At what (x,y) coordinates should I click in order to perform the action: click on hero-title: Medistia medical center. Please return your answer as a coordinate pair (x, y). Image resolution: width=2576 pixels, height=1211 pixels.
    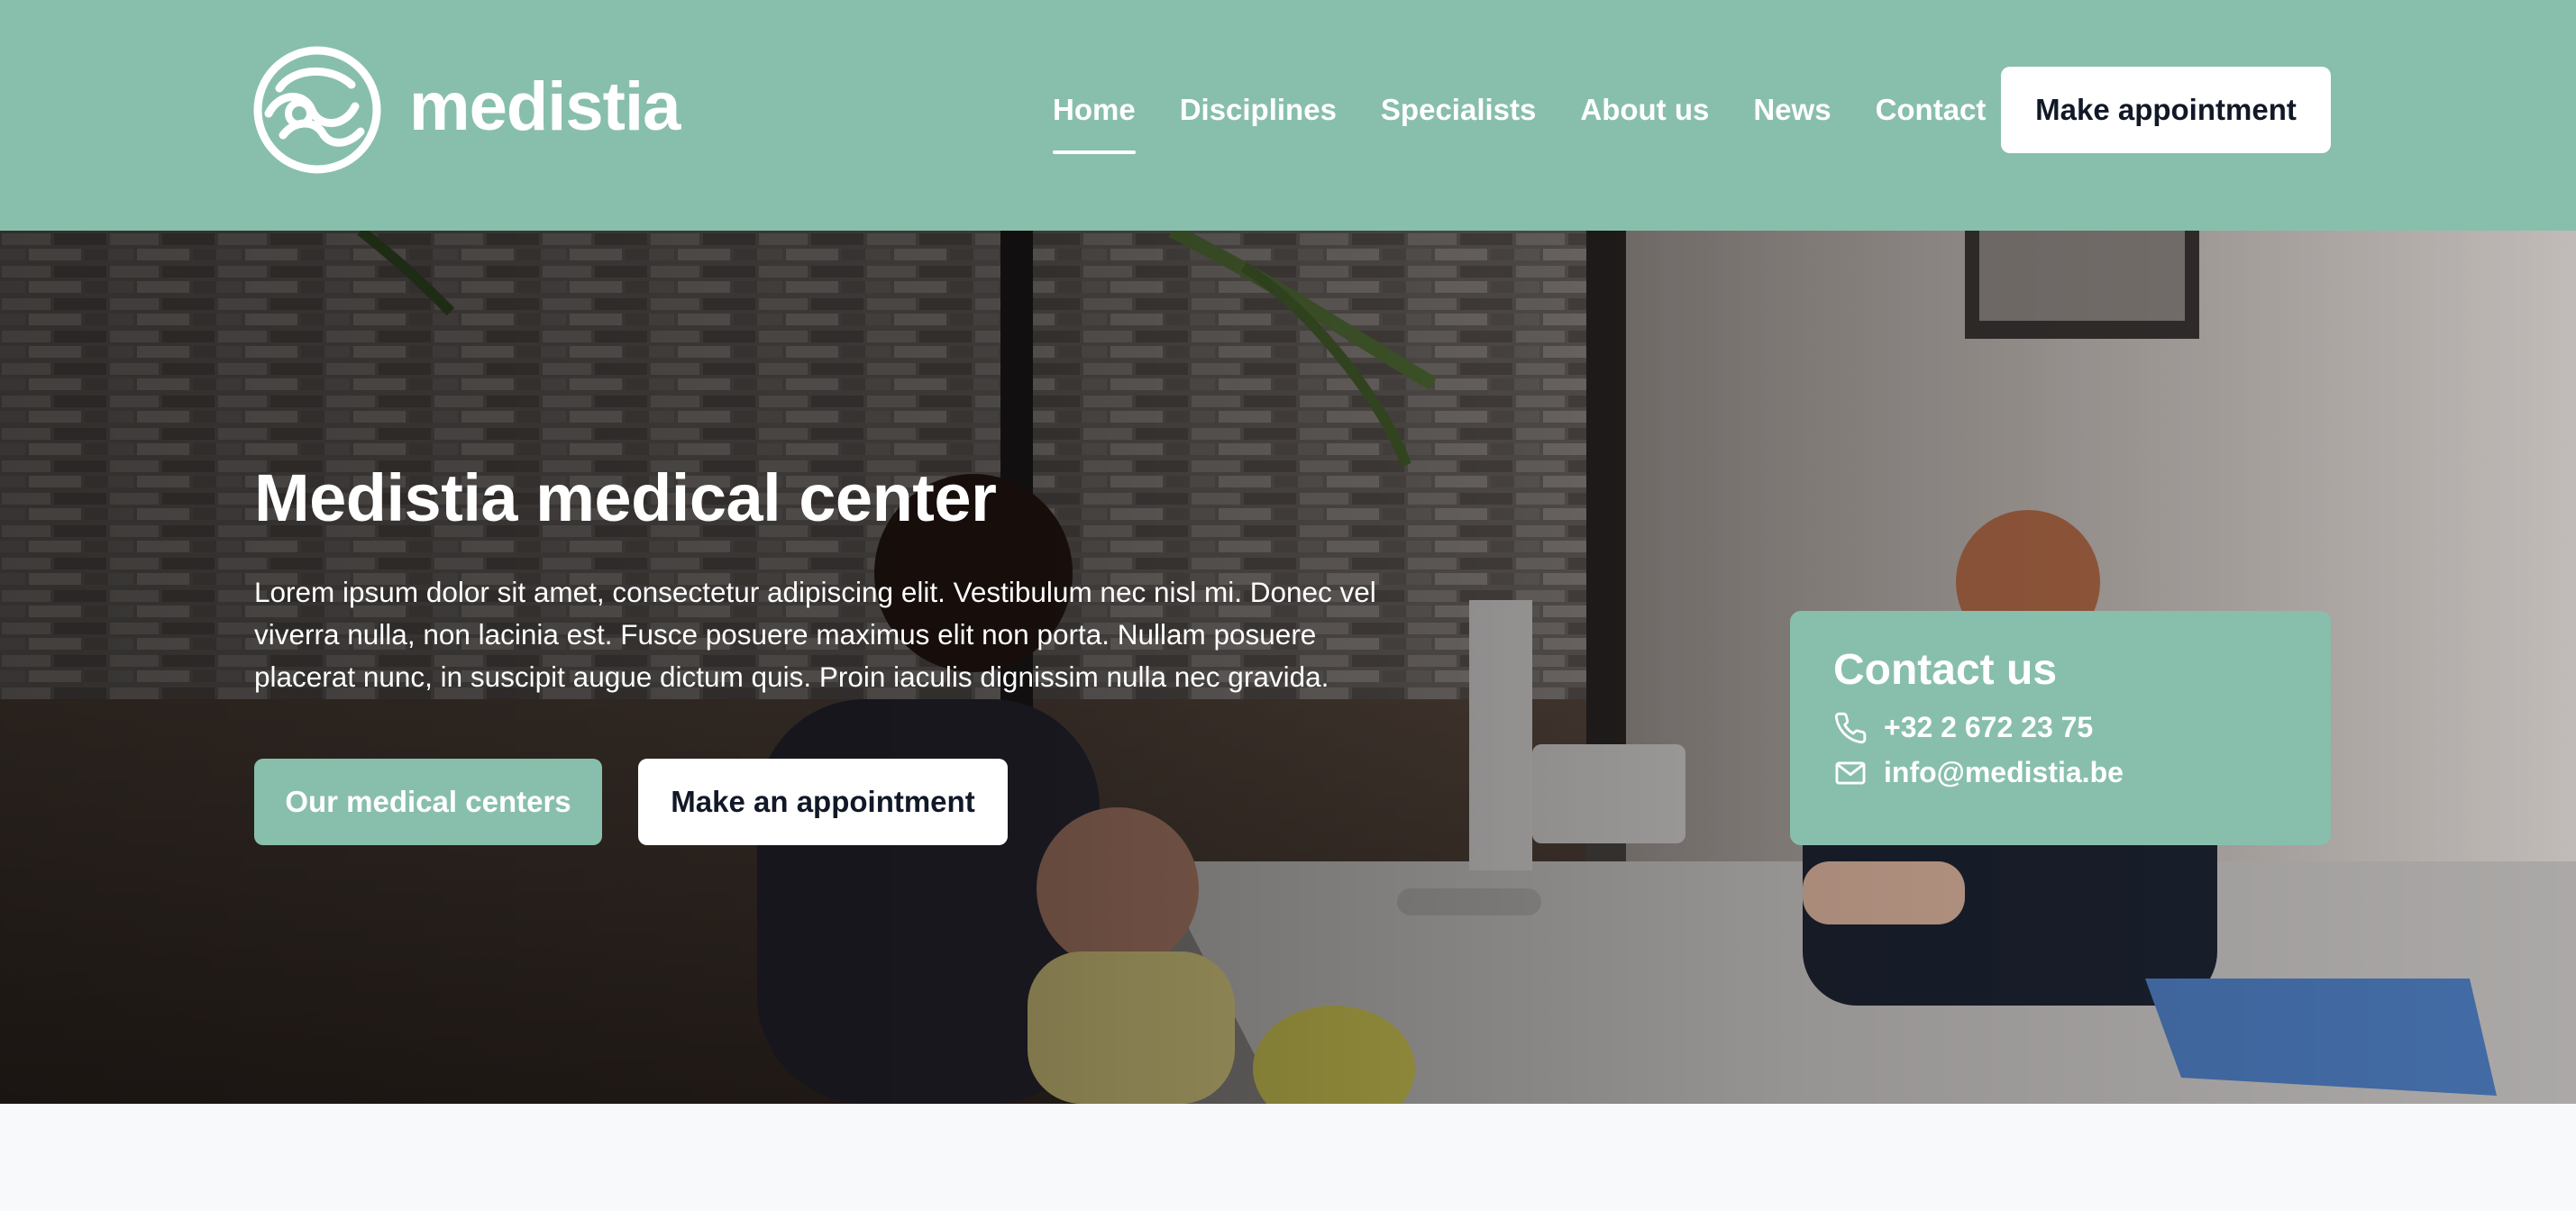
    Looking at the image, I should click on (625, 497).